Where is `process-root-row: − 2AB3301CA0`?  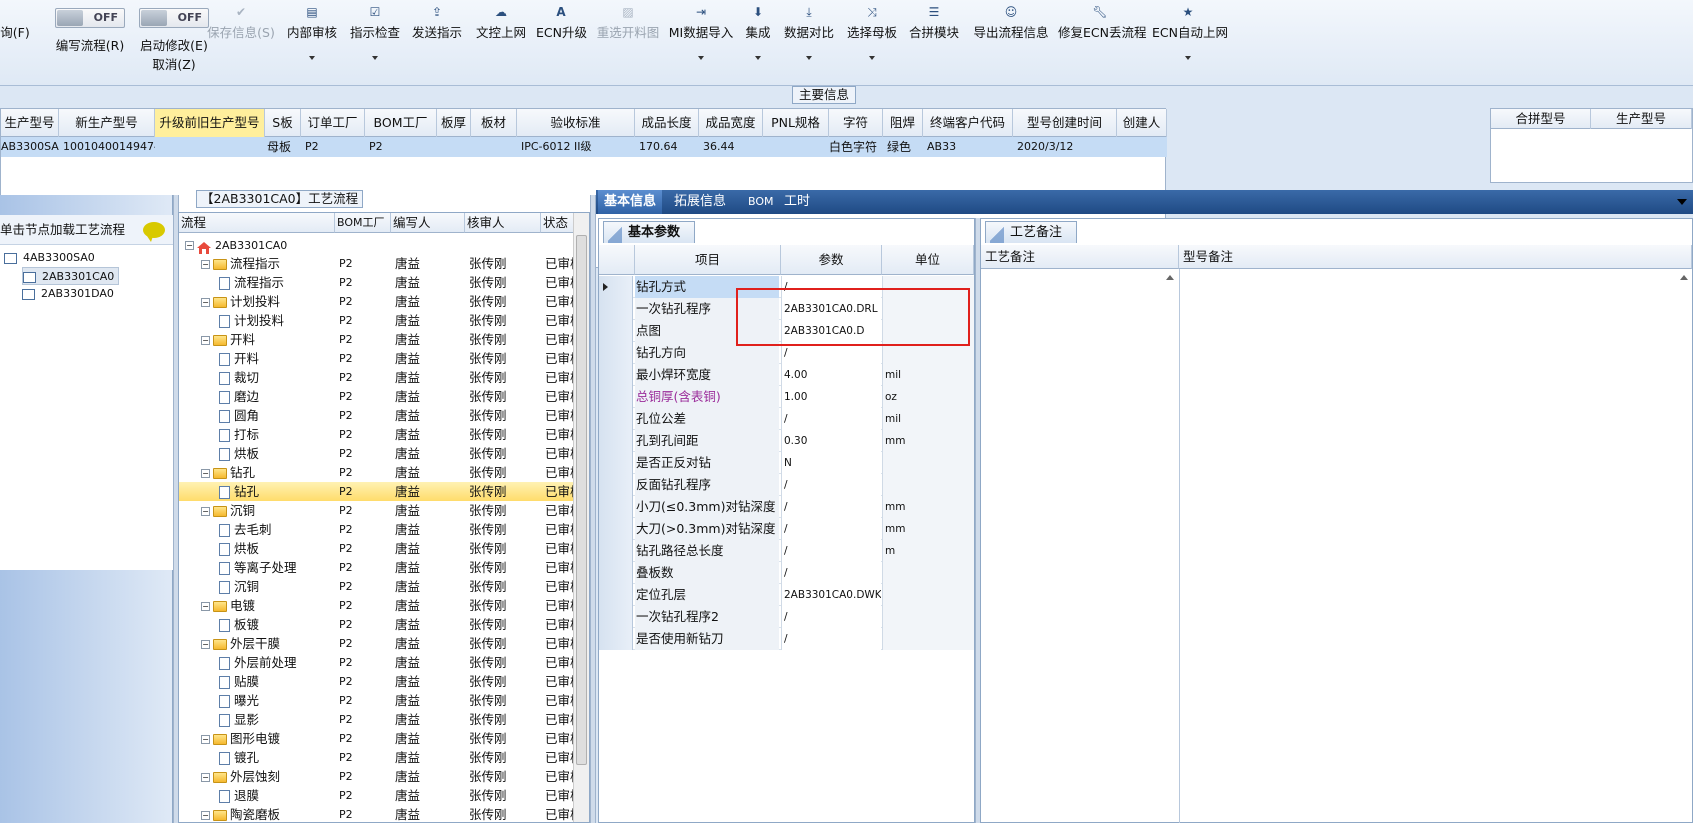 process-root-row: − 2AB3301CA0 is located at coordinates (376, 244).